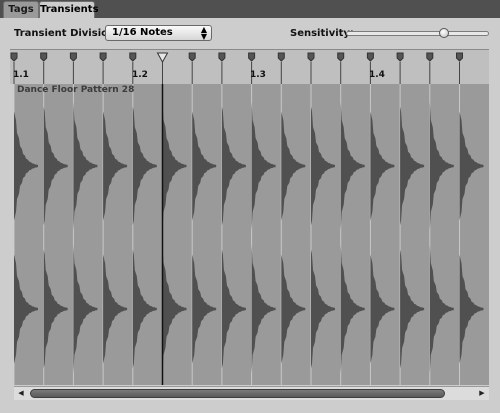 The width and height of the screenshot is (500, 413). What do you see at coordinates (69, 9) in the screenshot?
I see `tab-transients: Transients` at bounding box center [69, 9].